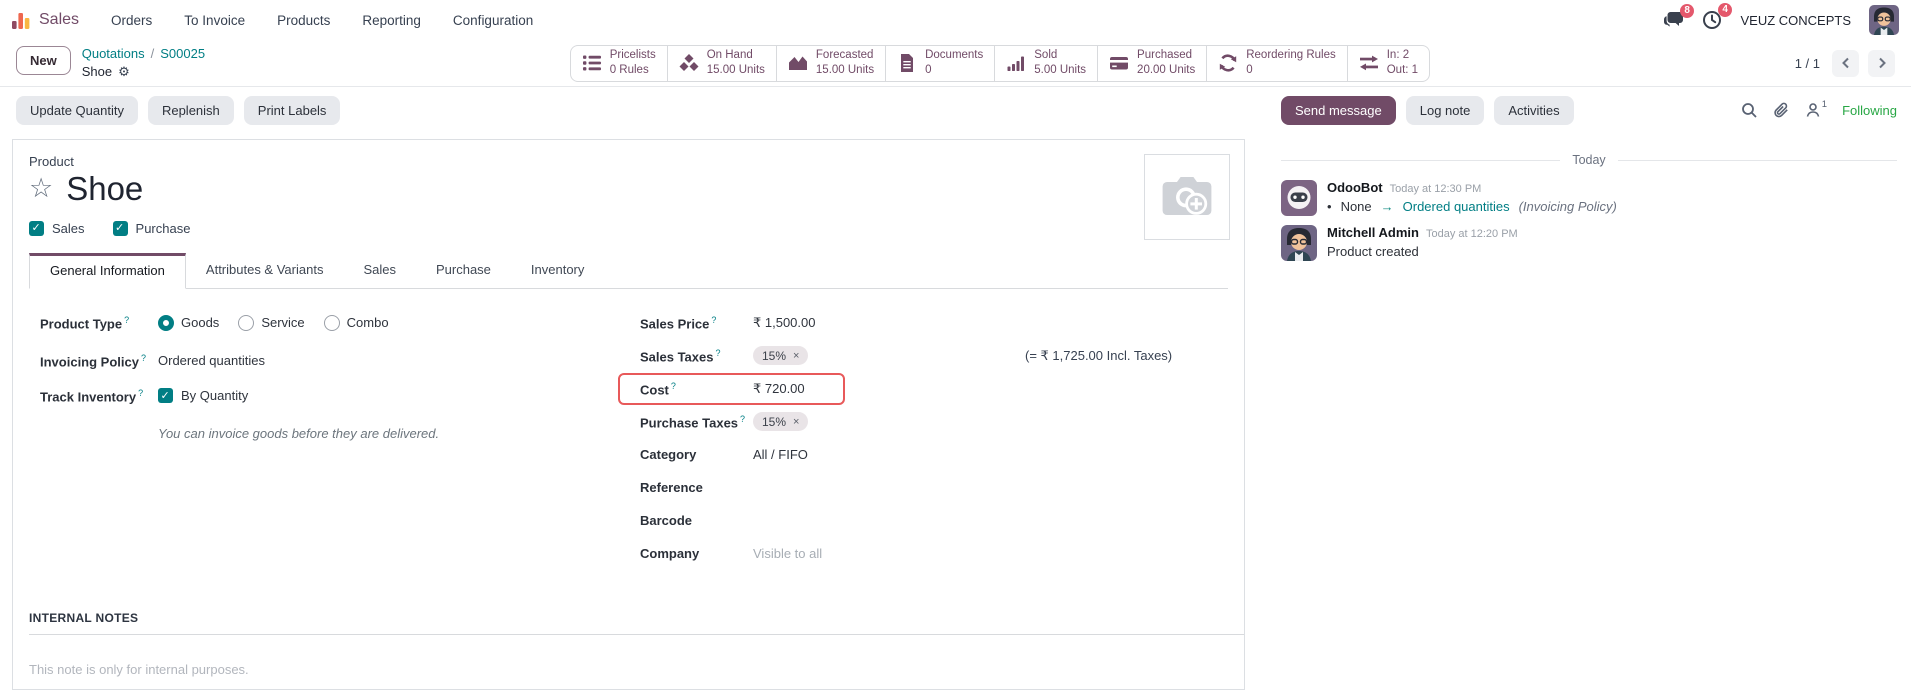 This screenshot has height=698, width=1911. Describe the element at coordinates (1046, 54) in the screenshot. I see `stat-label: Sold` at that location.